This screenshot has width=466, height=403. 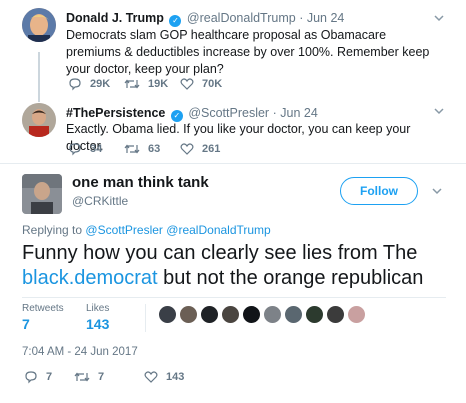 I want to click on like-count: 143, so click(x=175, y=377).